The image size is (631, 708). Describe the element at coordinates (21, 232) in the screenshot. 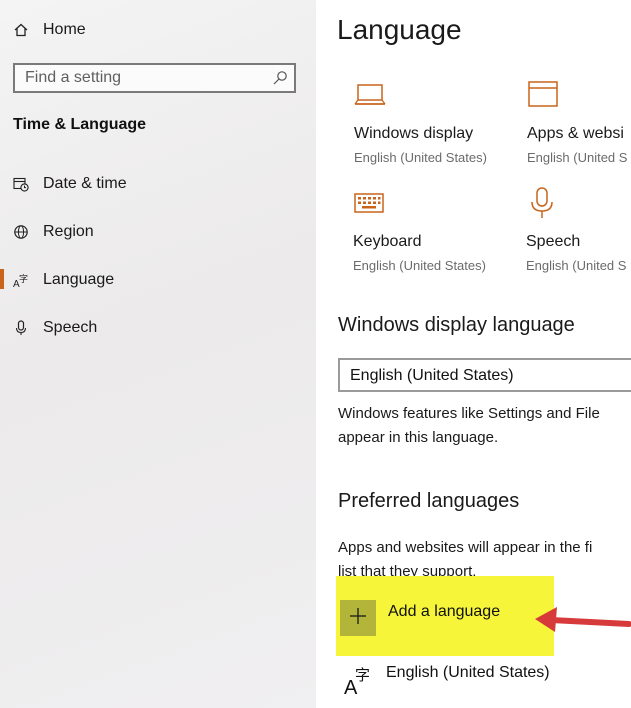

I see `globe-icon` at that location.